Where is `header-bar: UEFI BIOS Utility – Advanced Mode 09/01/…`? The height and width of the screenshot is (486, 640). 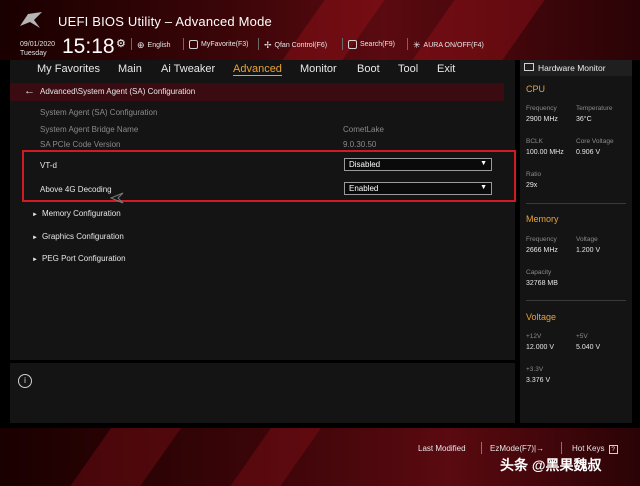 header-bar: UEFI BIOS Utility – Advanced Mode 09/01/… is located at coordinates (320, 30).